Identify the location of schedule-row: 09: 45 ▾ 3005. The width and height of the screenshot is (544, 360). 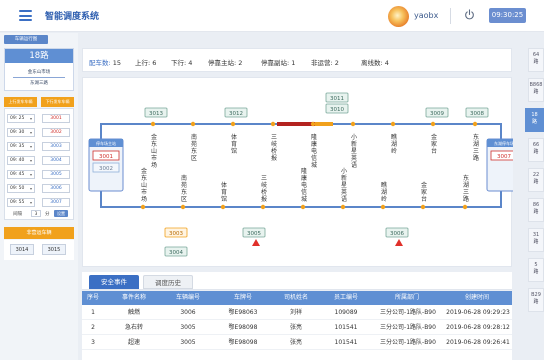
(39, 174).